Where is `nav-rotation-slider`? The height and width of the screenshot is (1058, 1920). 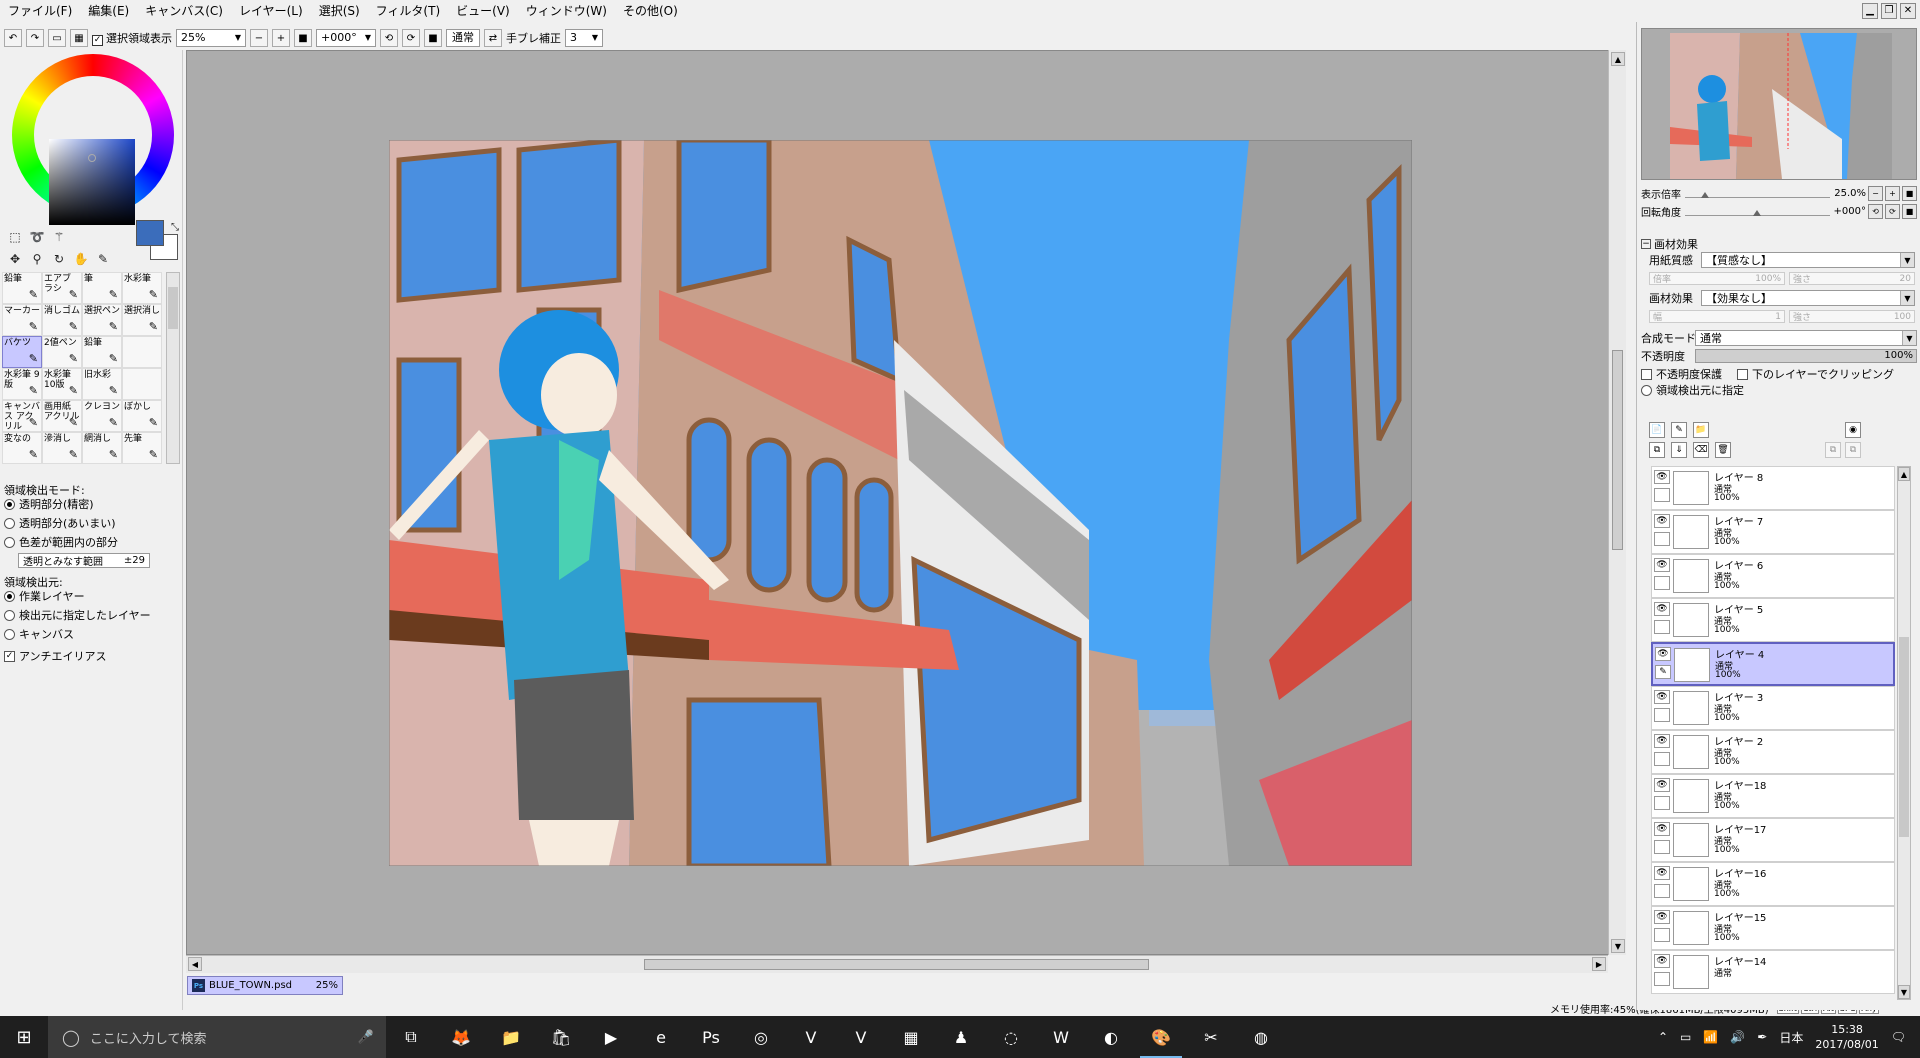
nav-rotation-slider is located at coordinates (1757, 211).